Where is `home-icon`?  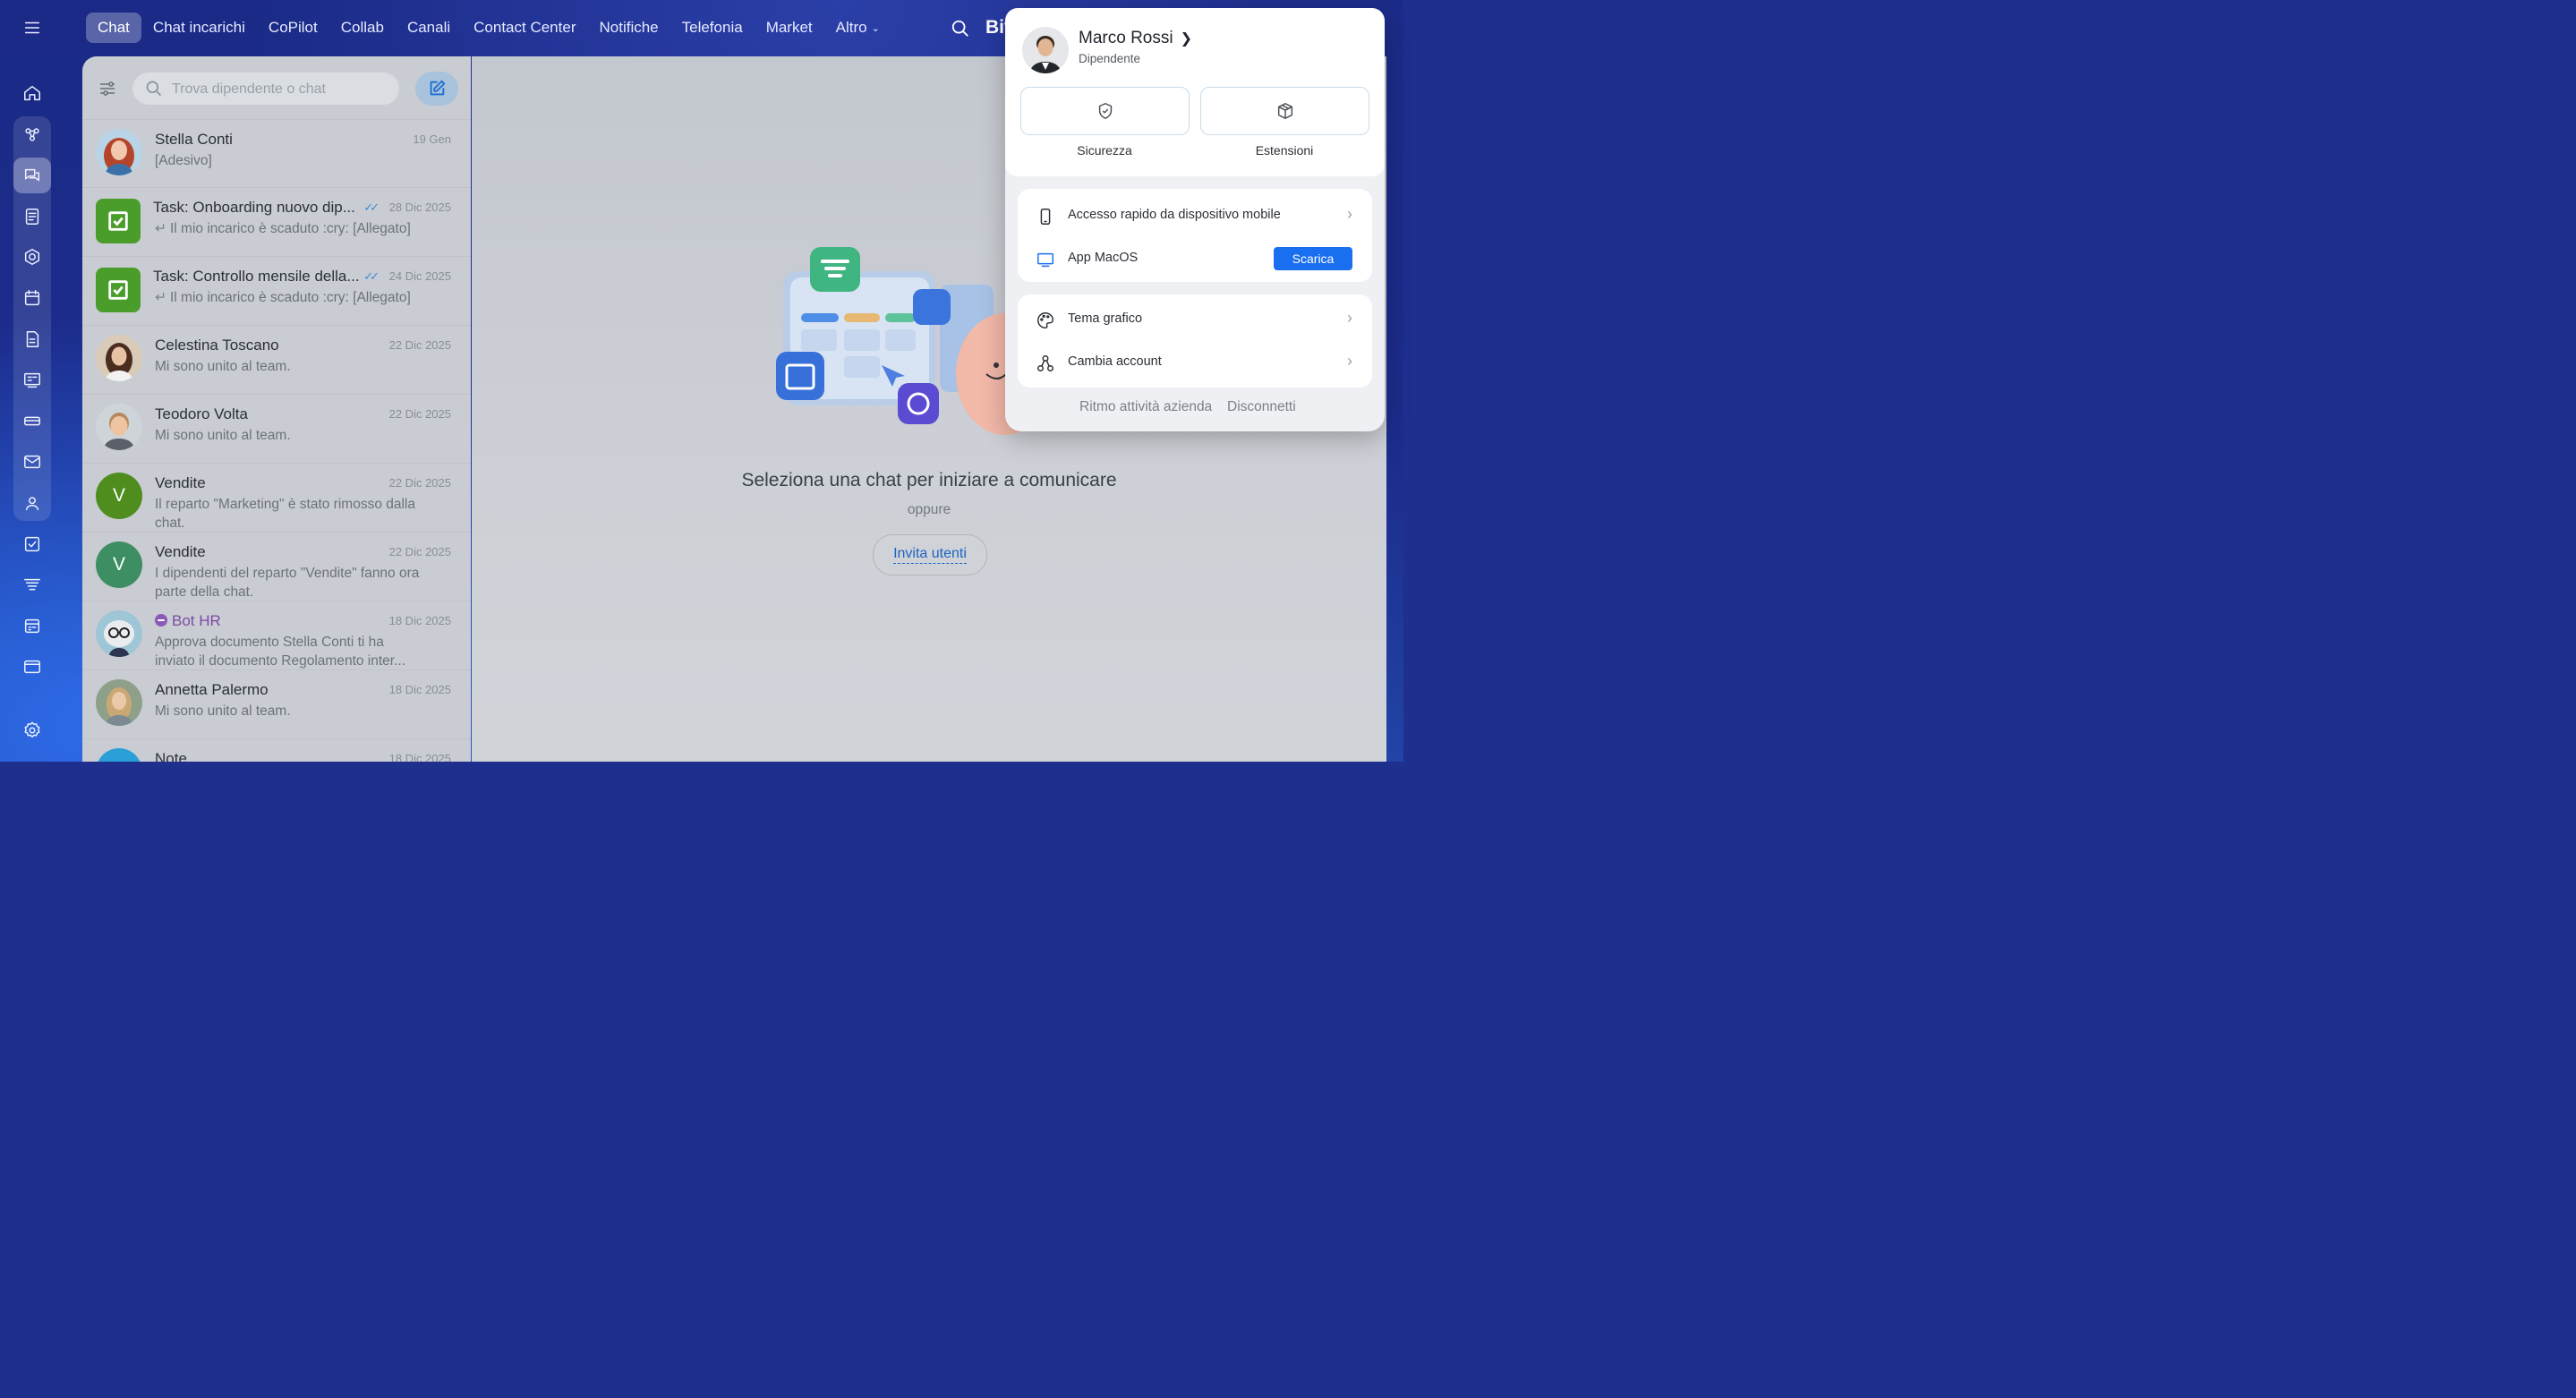 home-icon is located at coordinates (32, 93).